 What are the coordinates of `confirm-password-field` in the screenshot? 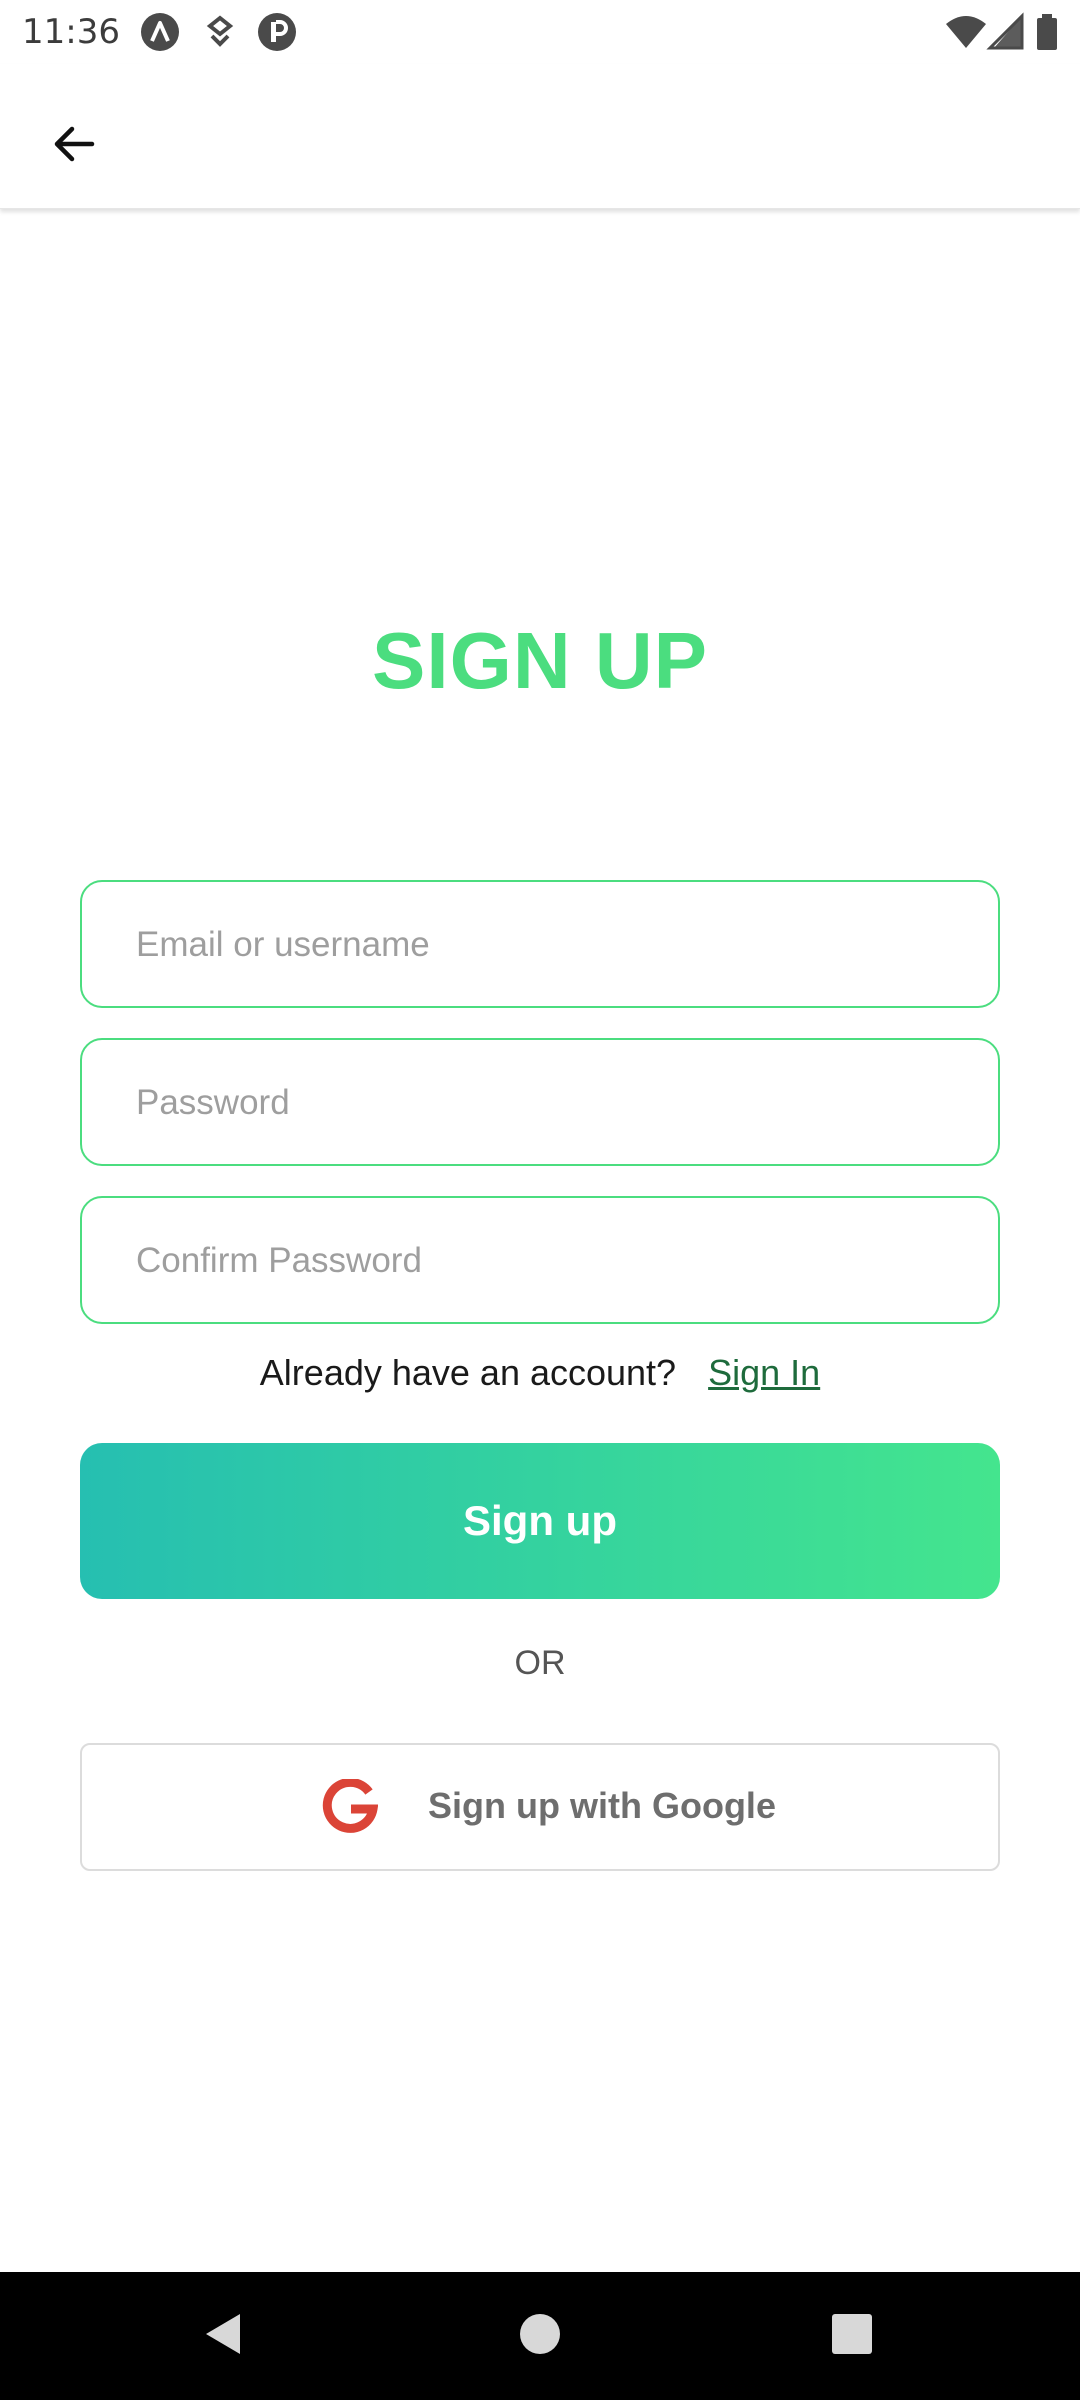 It's located at (540, 1260).